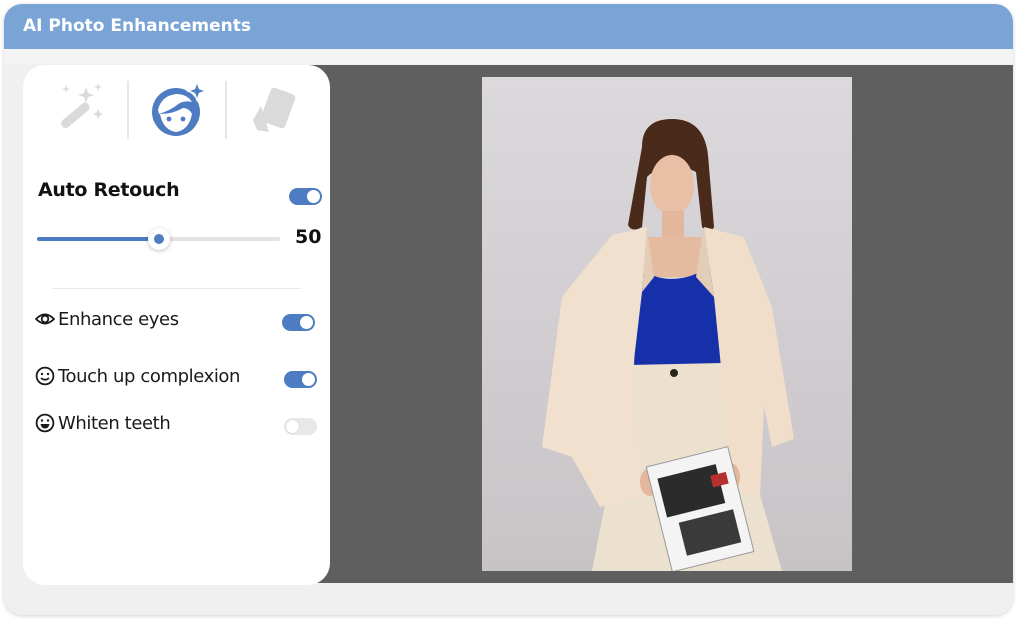 This screenshot has width=1024, height=625. What do you see at coordinates (114, 423) in the screenshot?
I see `whiten-teeth-label: Whiten teeth` at bounding box center [114, 423].